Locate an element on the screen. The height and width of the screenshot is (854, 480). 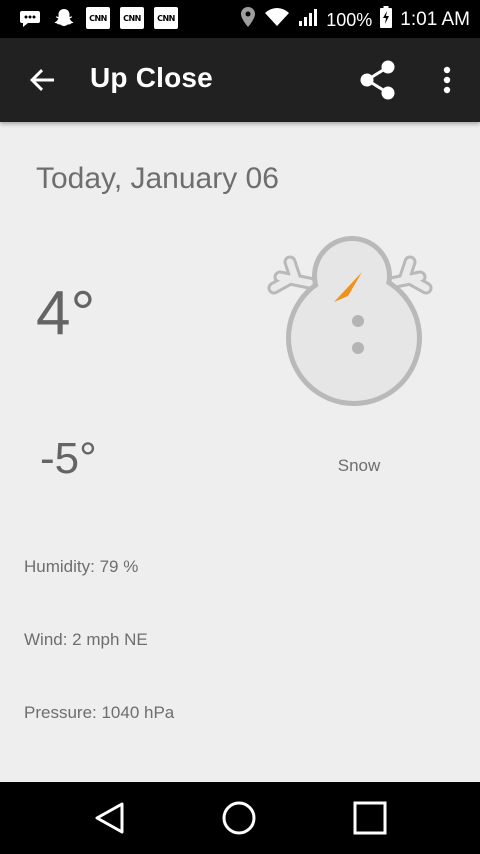
battery-icon is located at coordinates (386, 20).